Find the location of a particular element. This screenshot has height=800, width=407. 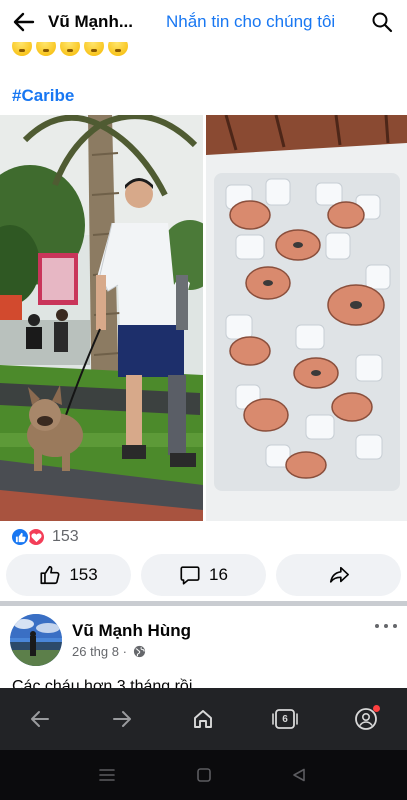

system-back-button is located at coordinates (299, 775).